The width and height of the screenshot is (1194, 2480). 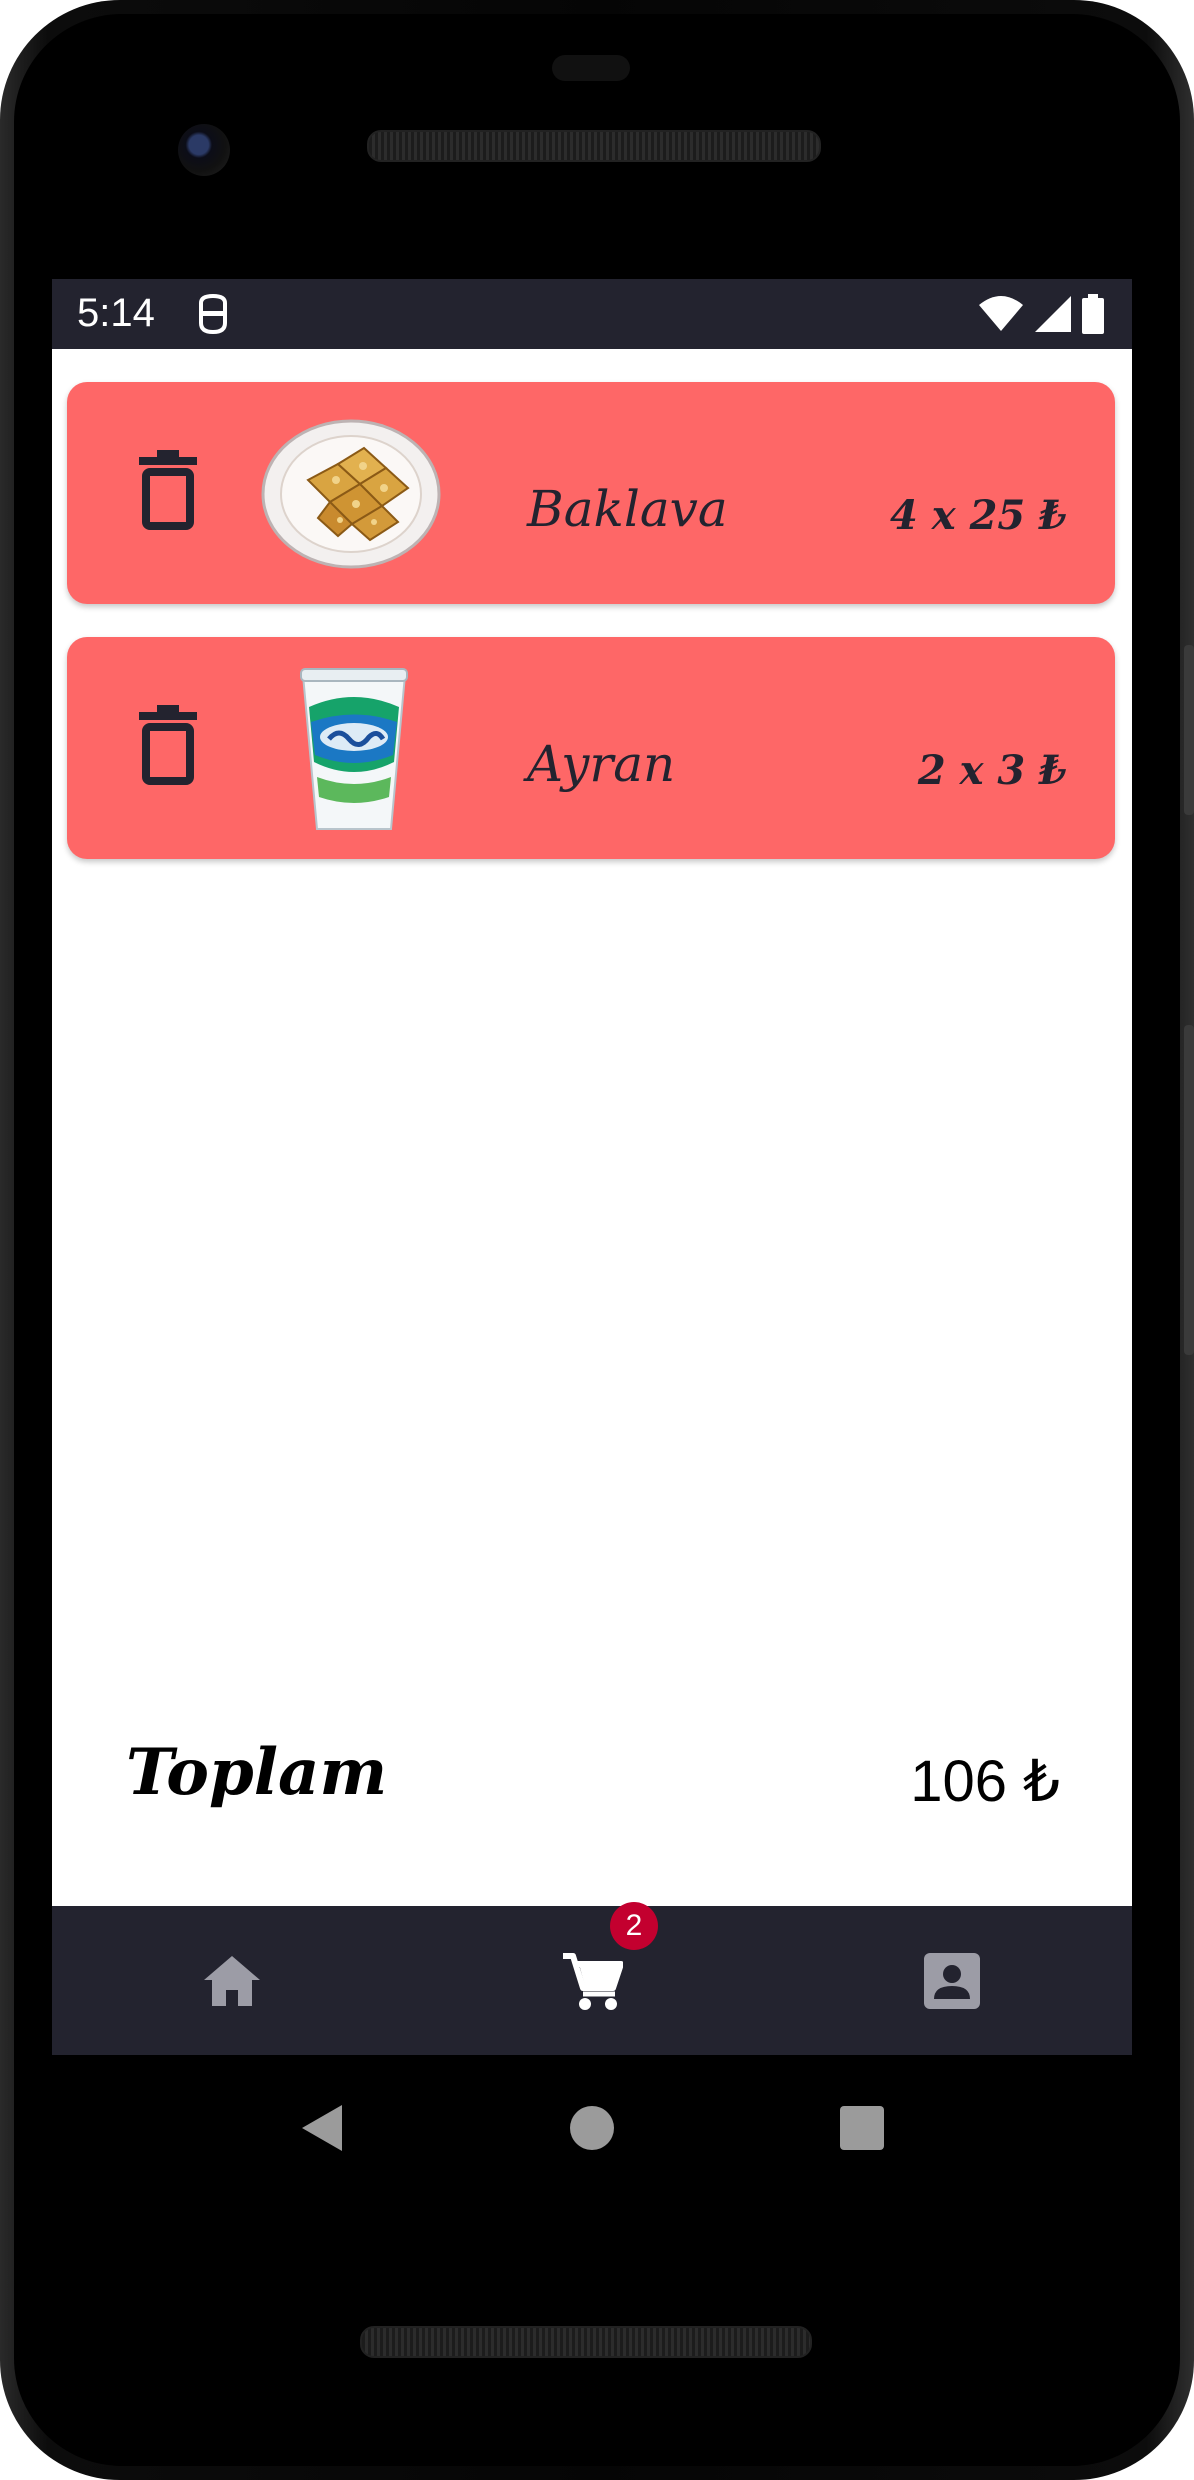 I want to click on back-button, so click(x=322, y=2127).